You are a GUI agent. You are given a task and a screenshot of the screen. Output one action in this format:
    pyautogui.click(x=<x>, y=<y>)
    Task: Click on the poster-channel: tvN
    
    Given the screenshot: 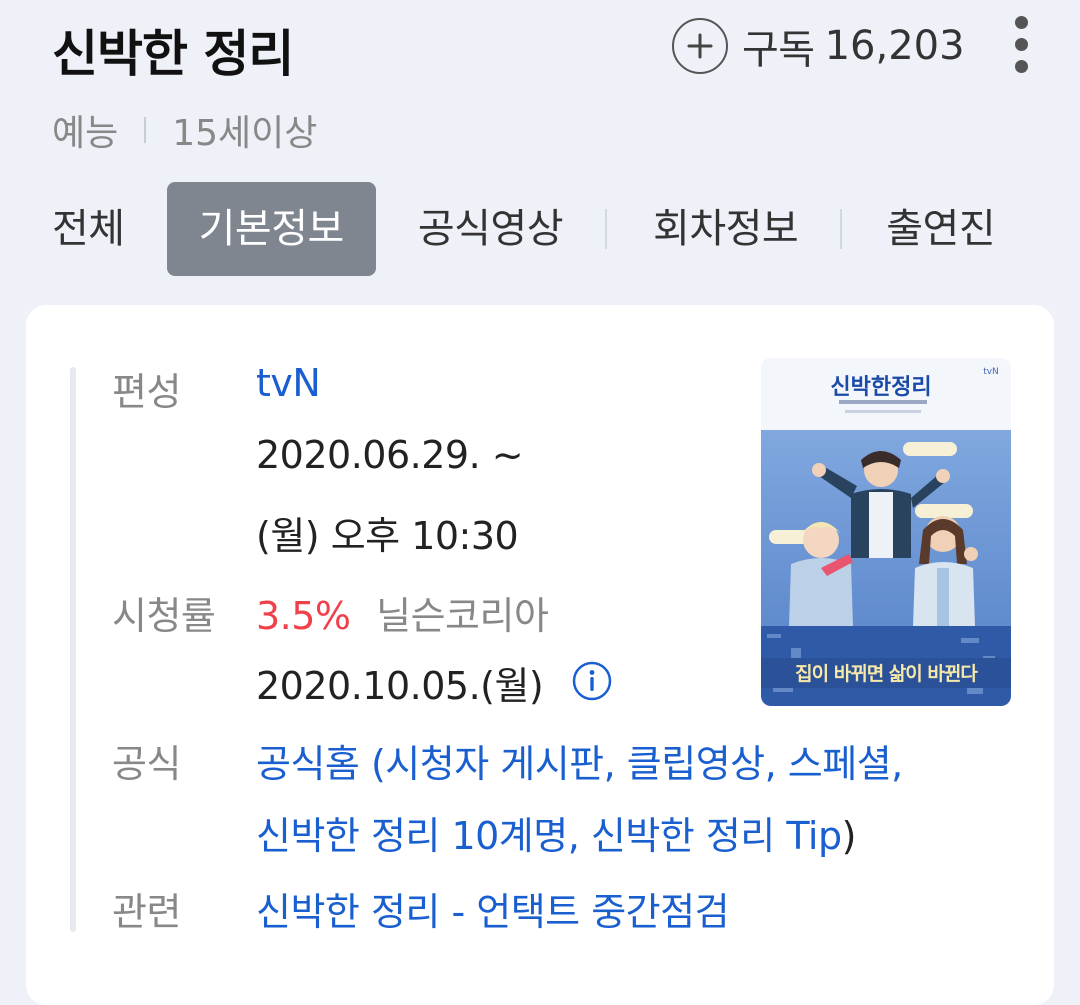 What is the action you would take?
    pyautogui.click(x=991, y=372)
    